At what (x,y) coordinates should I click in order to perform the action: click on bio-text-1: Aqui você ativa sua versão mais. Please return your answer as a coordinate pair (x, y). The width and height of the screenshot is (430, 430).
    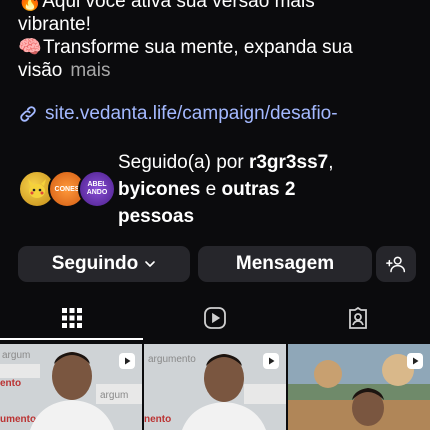
    Looking at the image, I should click on (178, 6).